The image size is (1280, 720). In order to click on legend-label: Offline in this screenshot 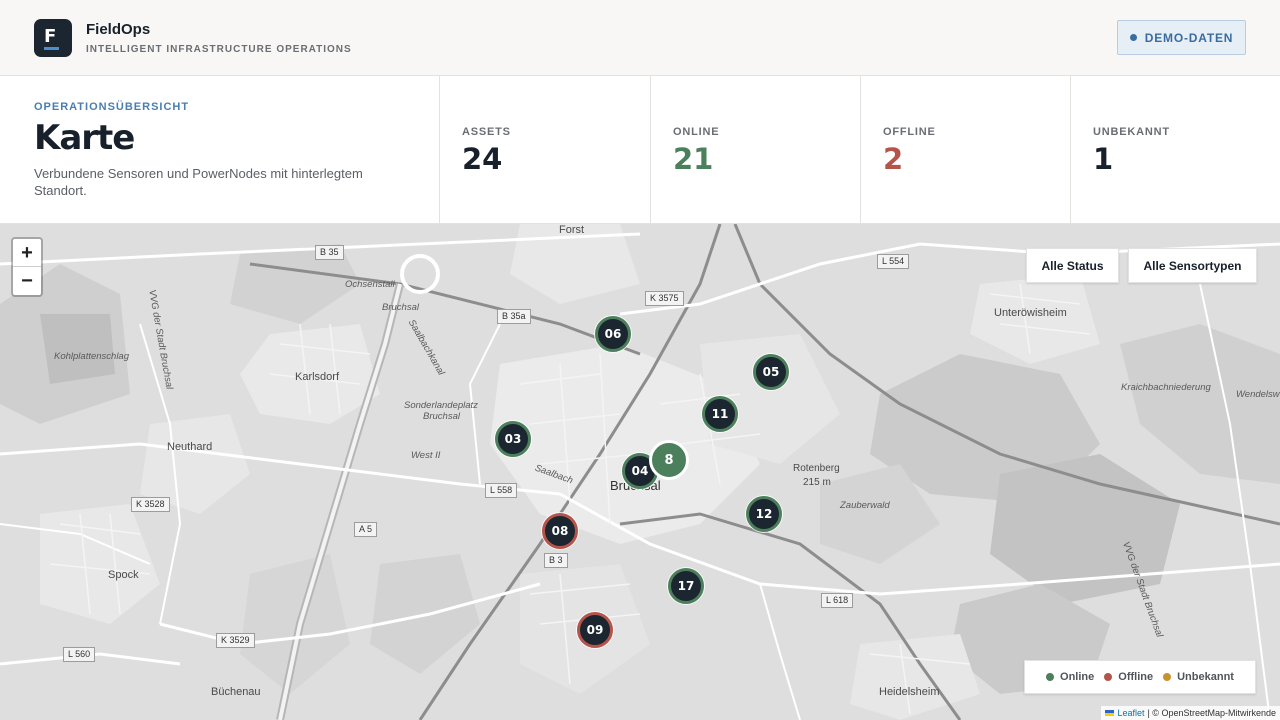, I will do `click(1136, 677)`.